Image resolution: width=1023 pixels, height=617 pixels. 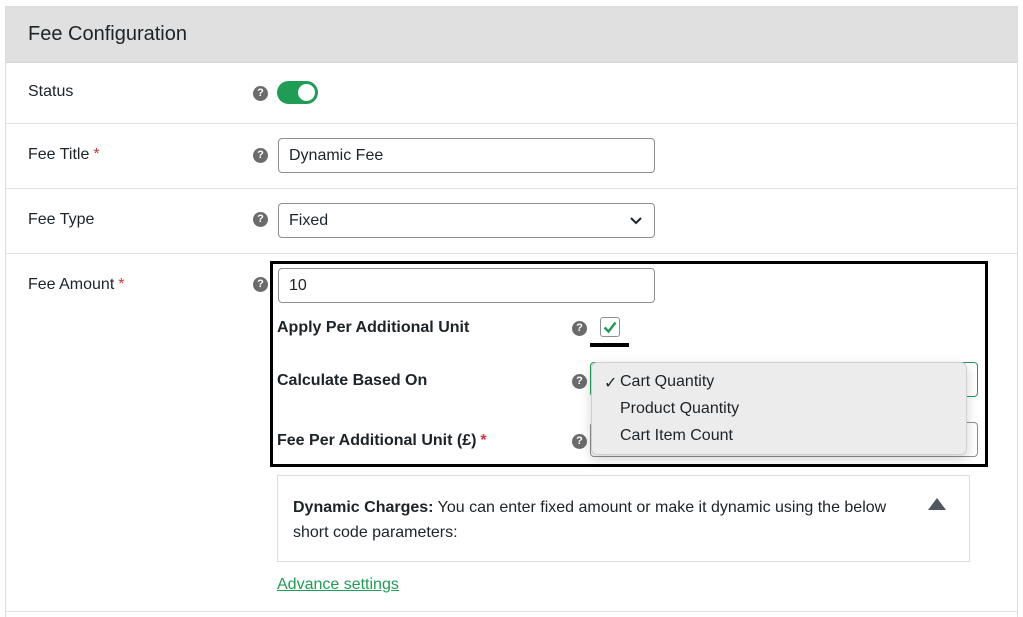 I want to click on triangle-up-icon, so click(x=937, y=504).